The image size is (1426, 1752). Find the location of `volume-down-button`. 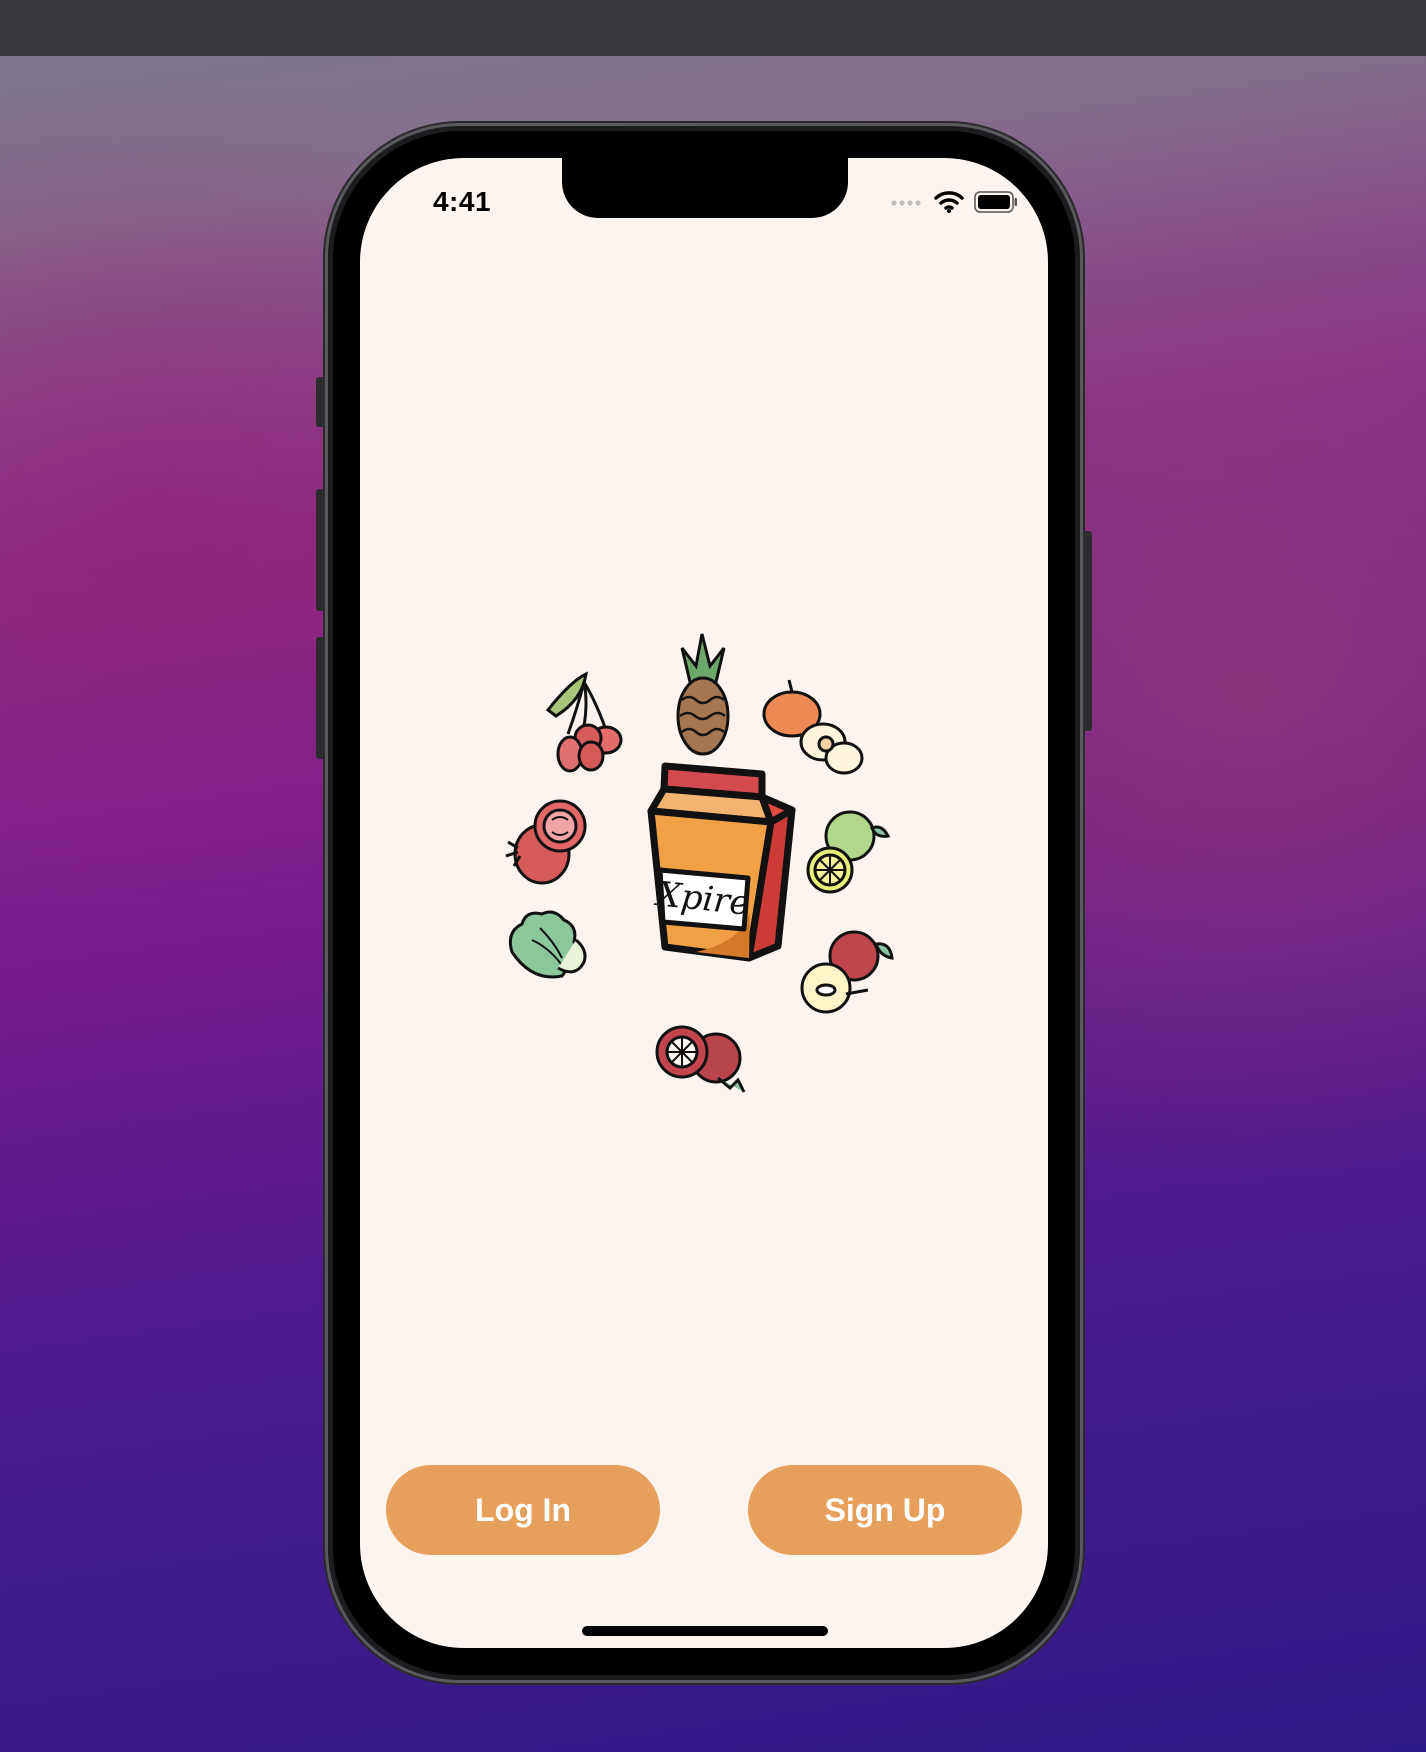

volume-down-button is located at coordinates (320, 698).